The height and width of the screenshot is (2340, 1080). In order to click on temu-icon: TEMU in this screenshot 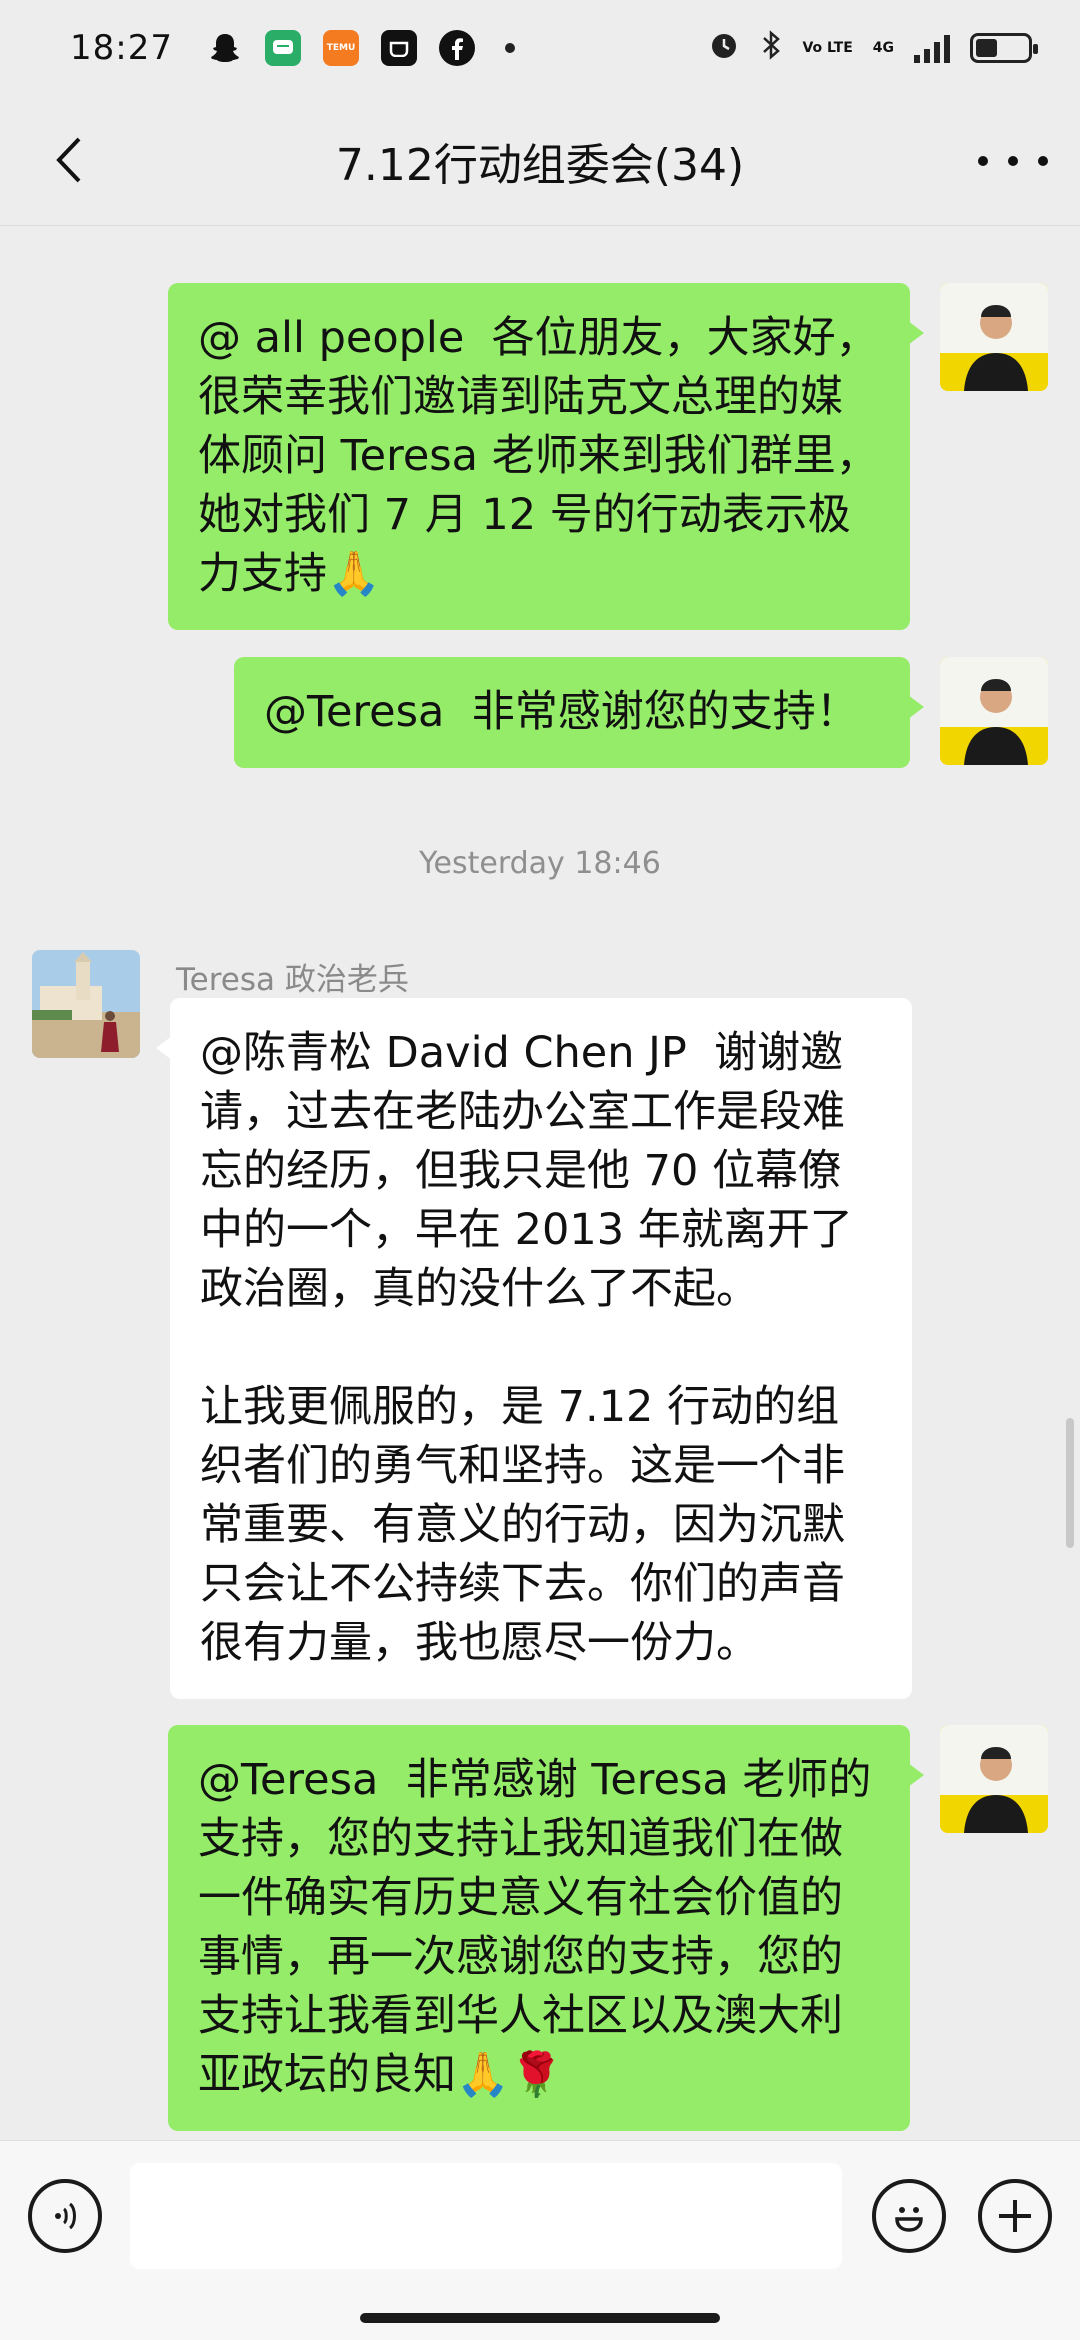, I will do `click(340, 48)`.